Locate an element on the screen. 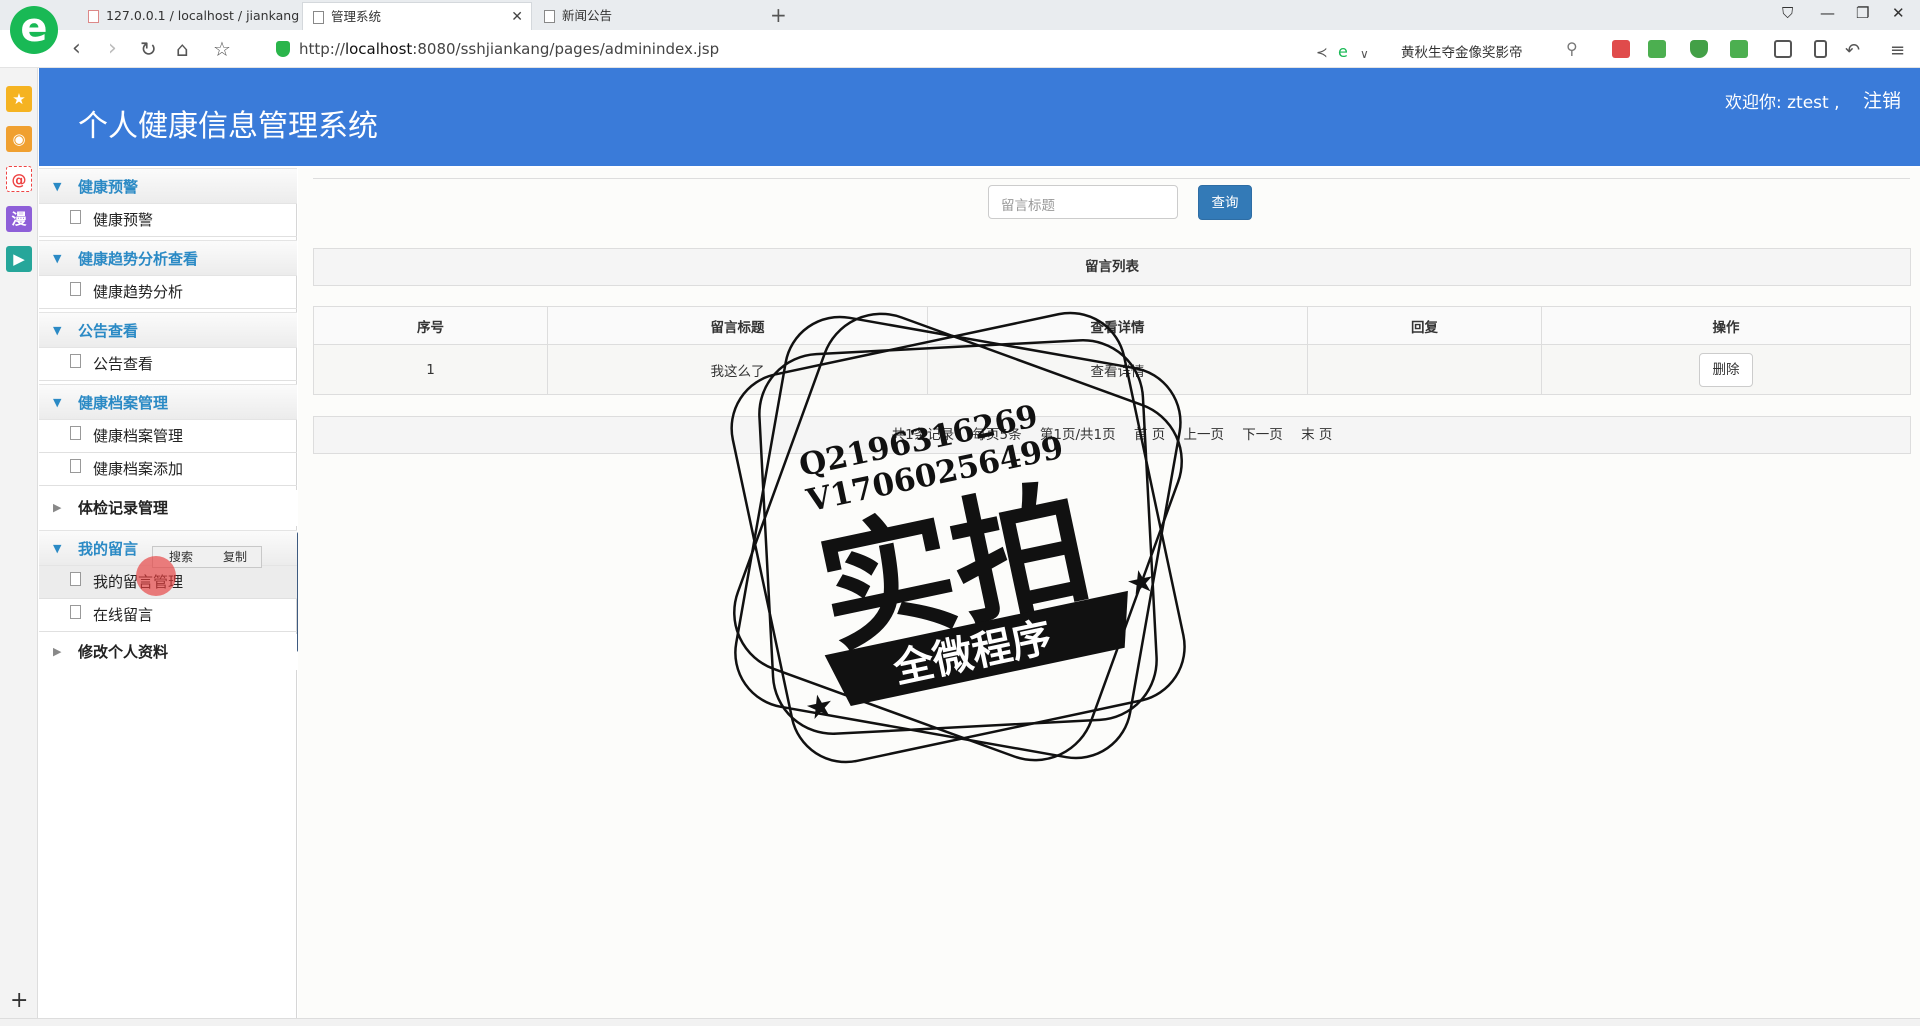  translate-icon is located at coordinates (1657, 49).